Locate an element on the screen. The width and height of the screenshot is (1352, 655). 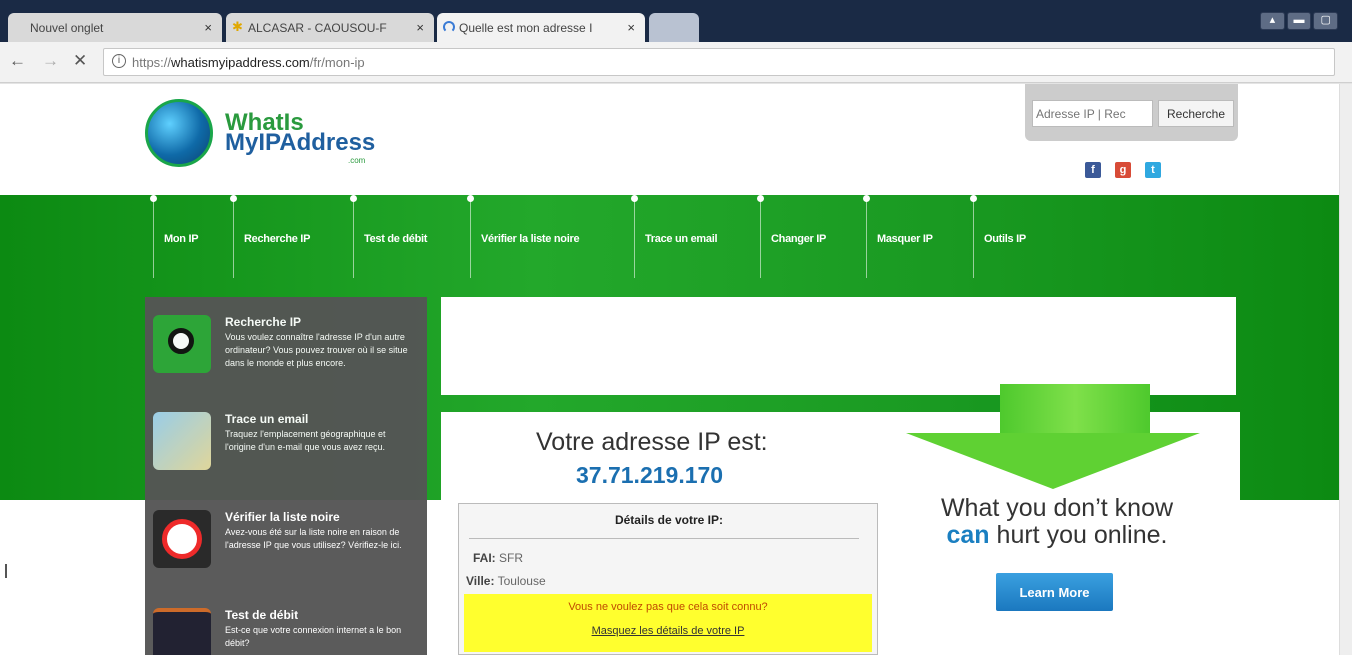
ip-lookup-icon is located at coordinates (182, 344).